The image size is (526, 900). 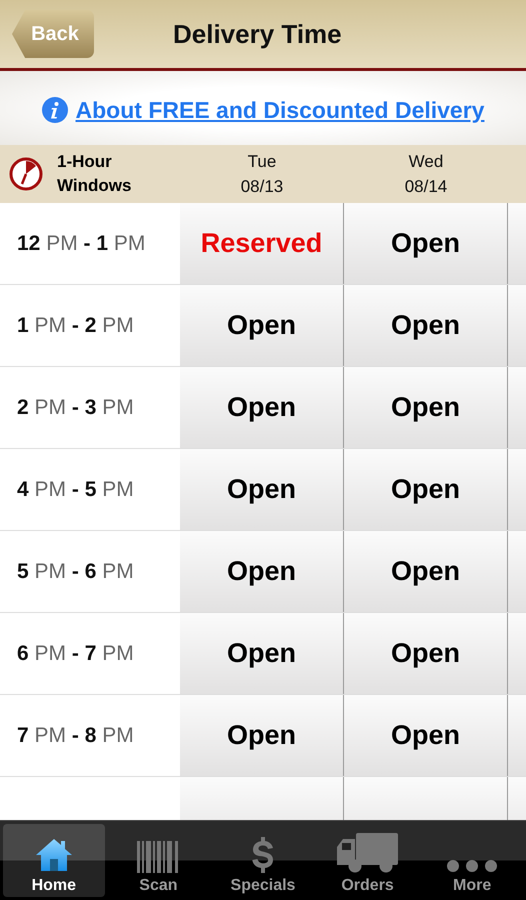 I want to click on more-icon, so click(x=472, y=866).